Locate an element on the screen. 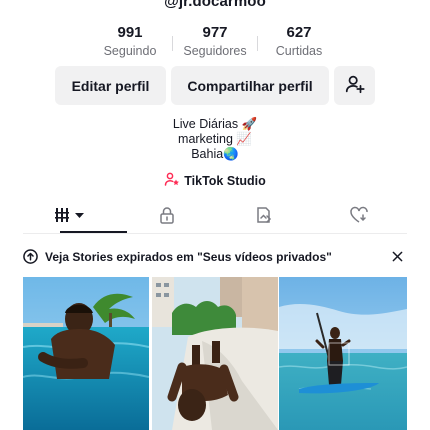 This screenshot has width=430, height=430. grid-videos-icon is located at coordinates (71, 217).